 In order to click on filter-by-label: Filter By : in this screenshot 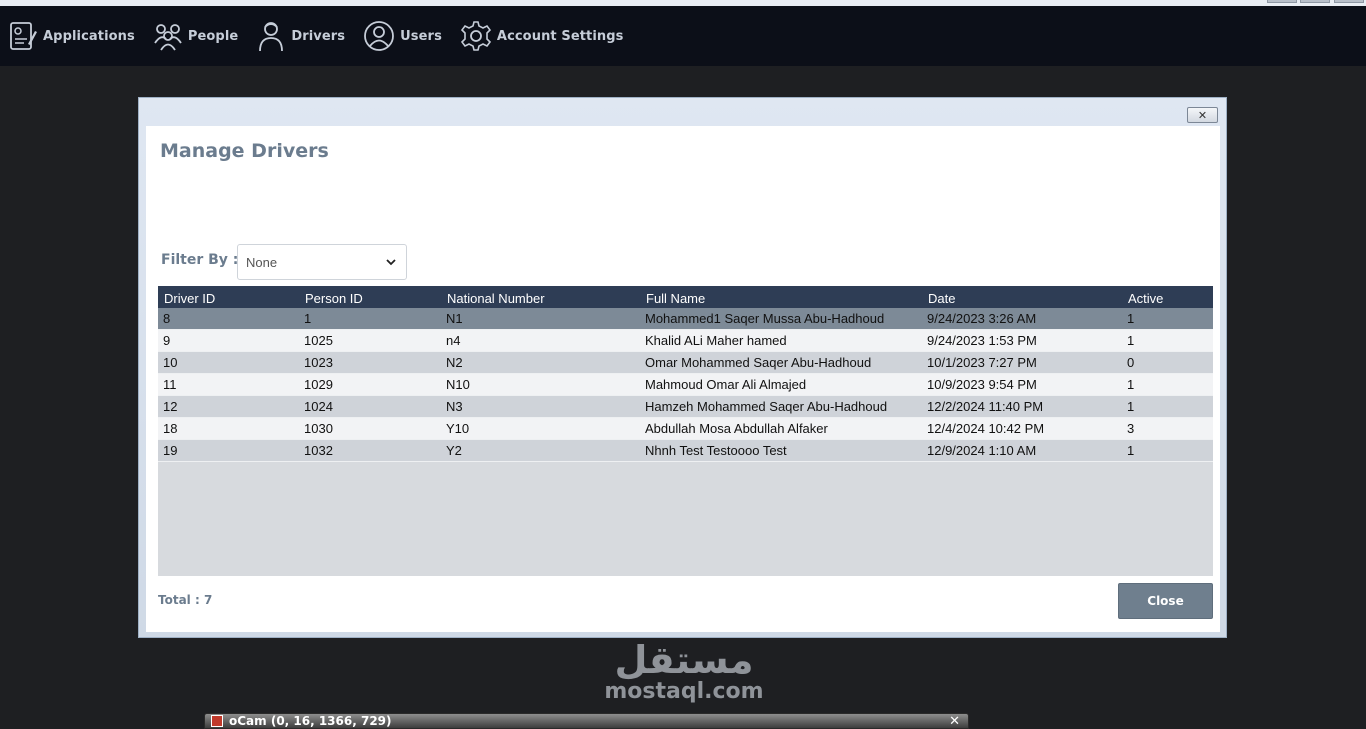, I will do `click(200, 260)`.